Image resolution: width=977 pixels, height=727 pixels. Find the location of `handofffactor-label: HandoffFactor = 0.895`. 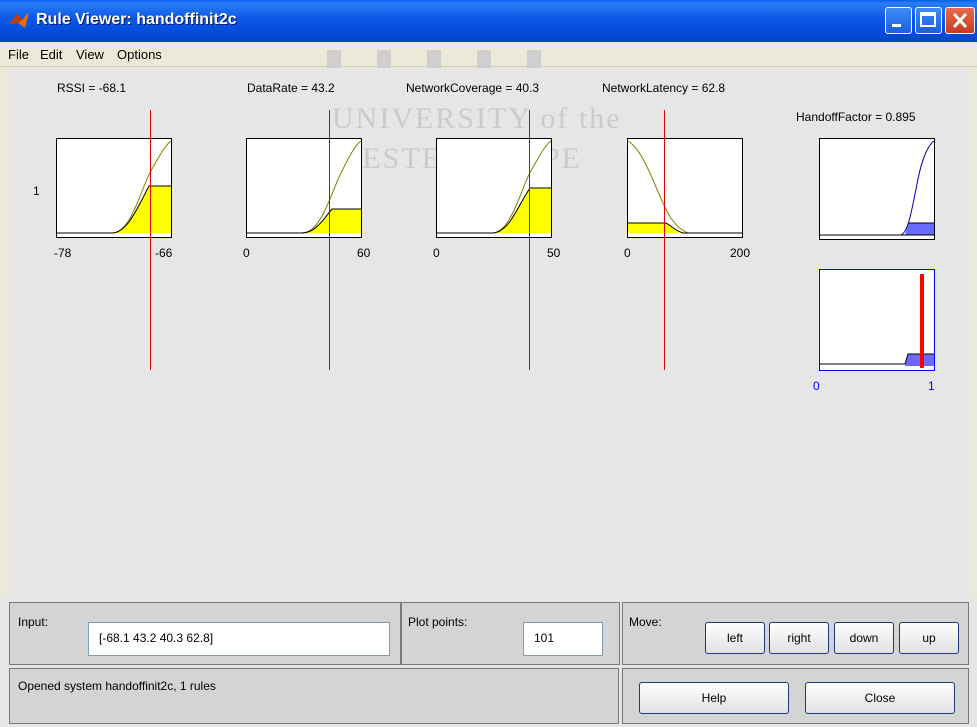

handofffactor-label: HandoffFactor = 0.895 is located at coordinates (856, 117).